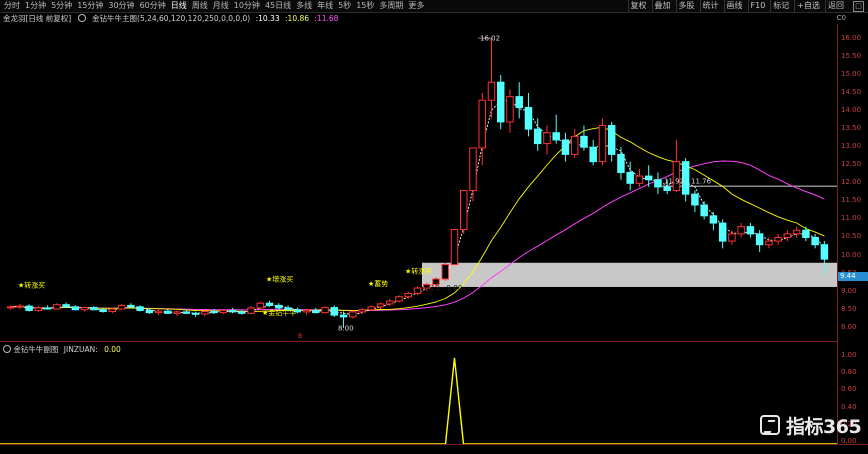 The image size is (868, 454). I want to click on sub-indicator-name: 金钻牛牛副图, so click(35, 349).